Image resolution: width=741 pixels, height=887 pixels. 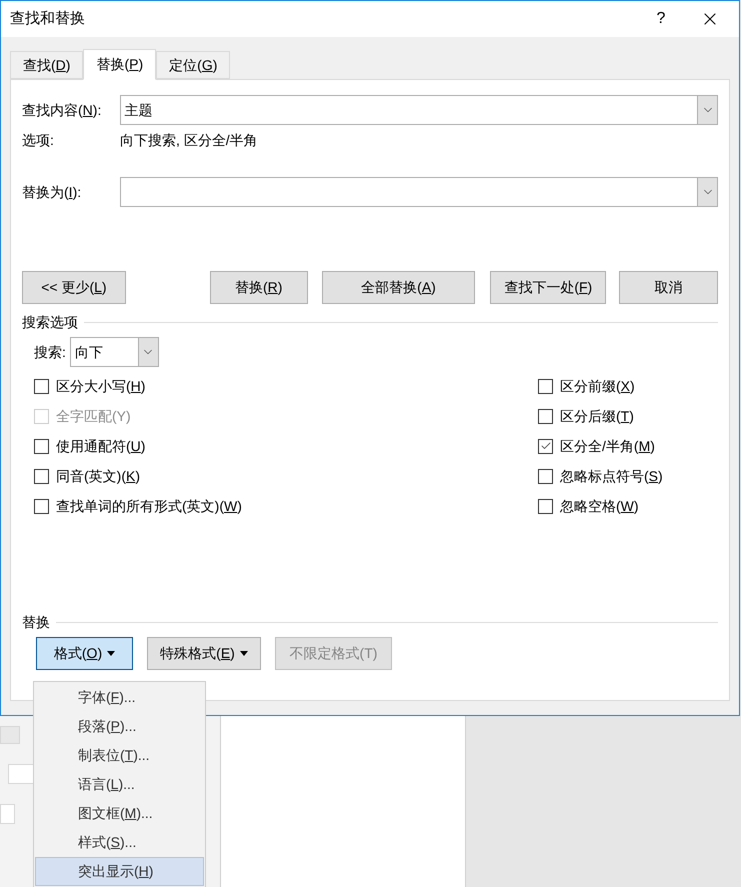 I want to click on tab: 替换(P), so click(x=119, y=64).